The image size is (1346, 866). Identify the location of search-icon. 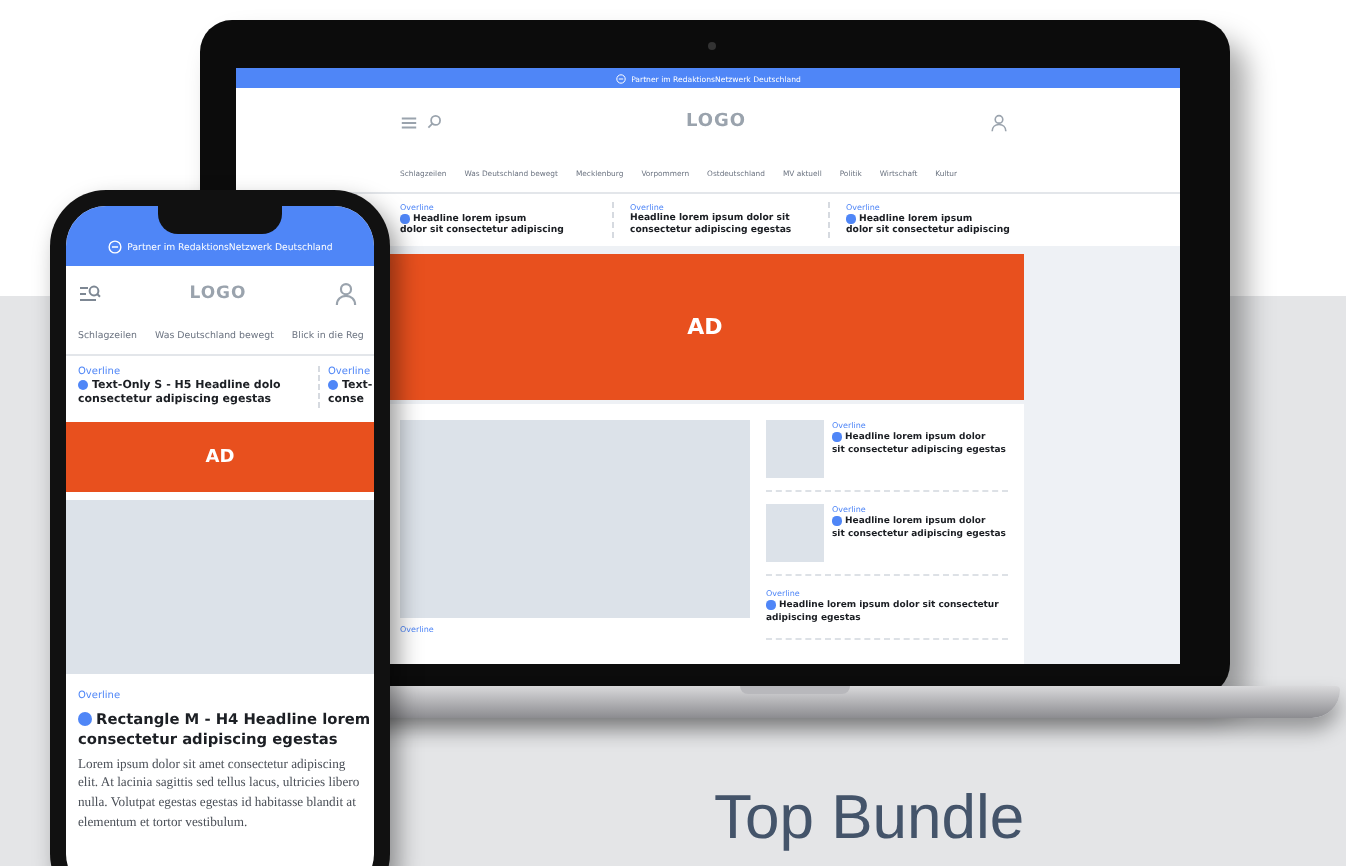
(434, 122).